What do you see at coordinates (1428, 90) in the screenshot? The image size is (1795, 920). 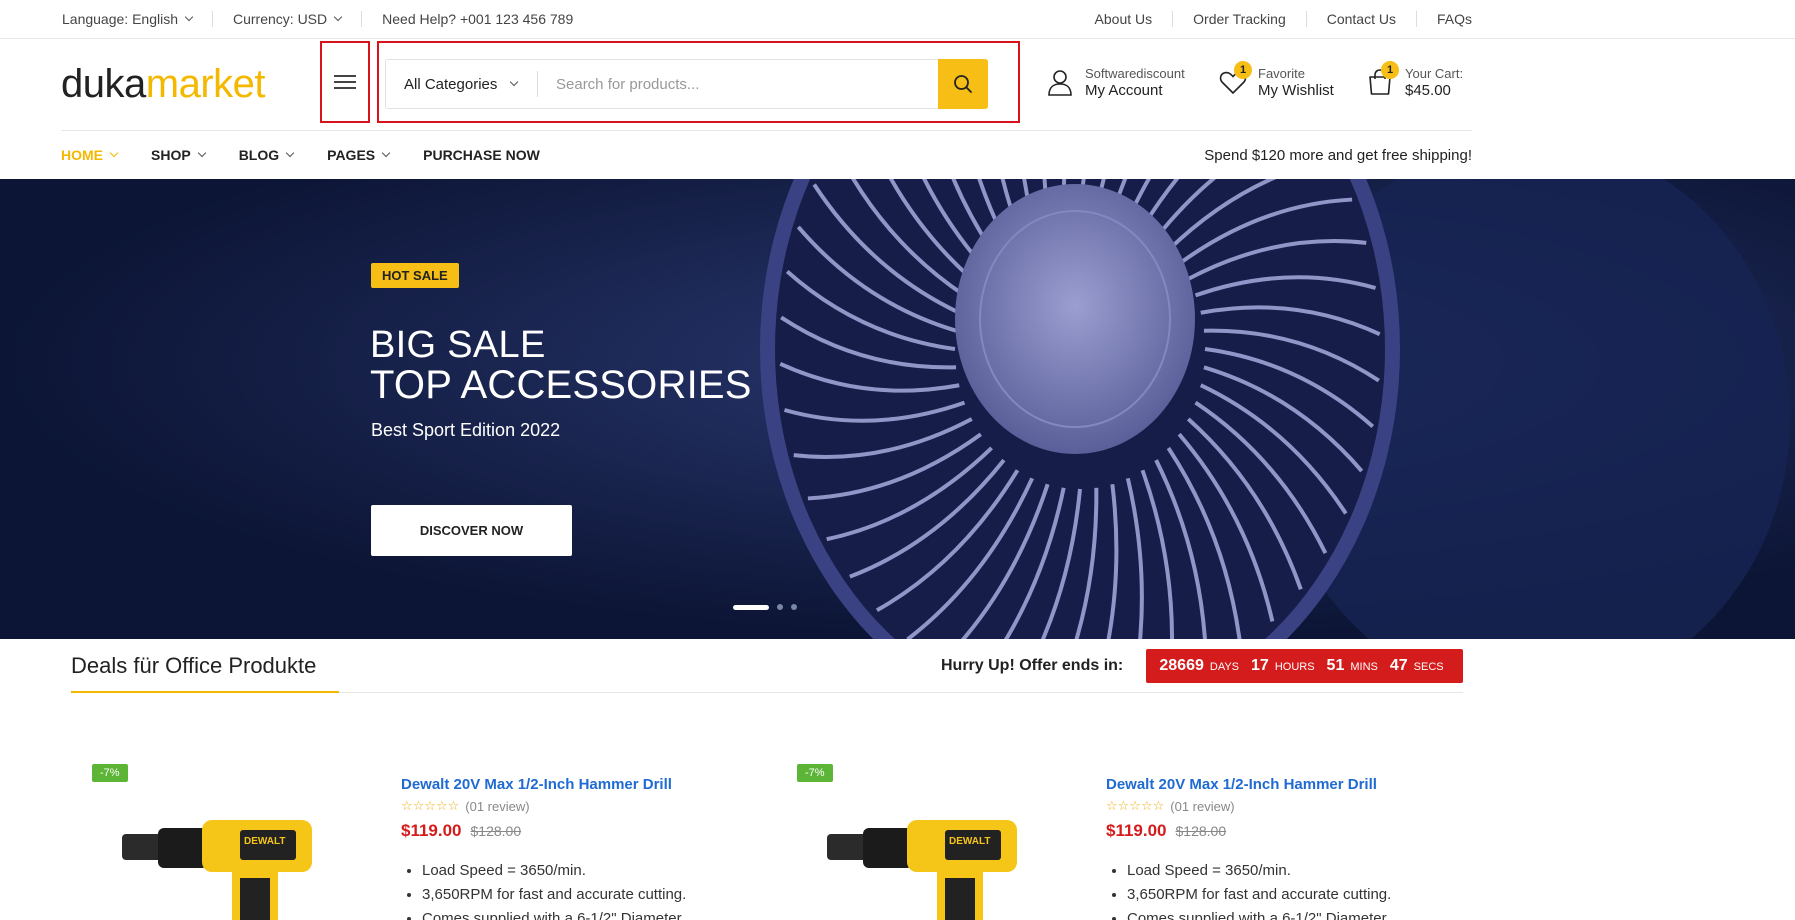 I see `cart-total: $45.00` at bounding box center [1428, 90].